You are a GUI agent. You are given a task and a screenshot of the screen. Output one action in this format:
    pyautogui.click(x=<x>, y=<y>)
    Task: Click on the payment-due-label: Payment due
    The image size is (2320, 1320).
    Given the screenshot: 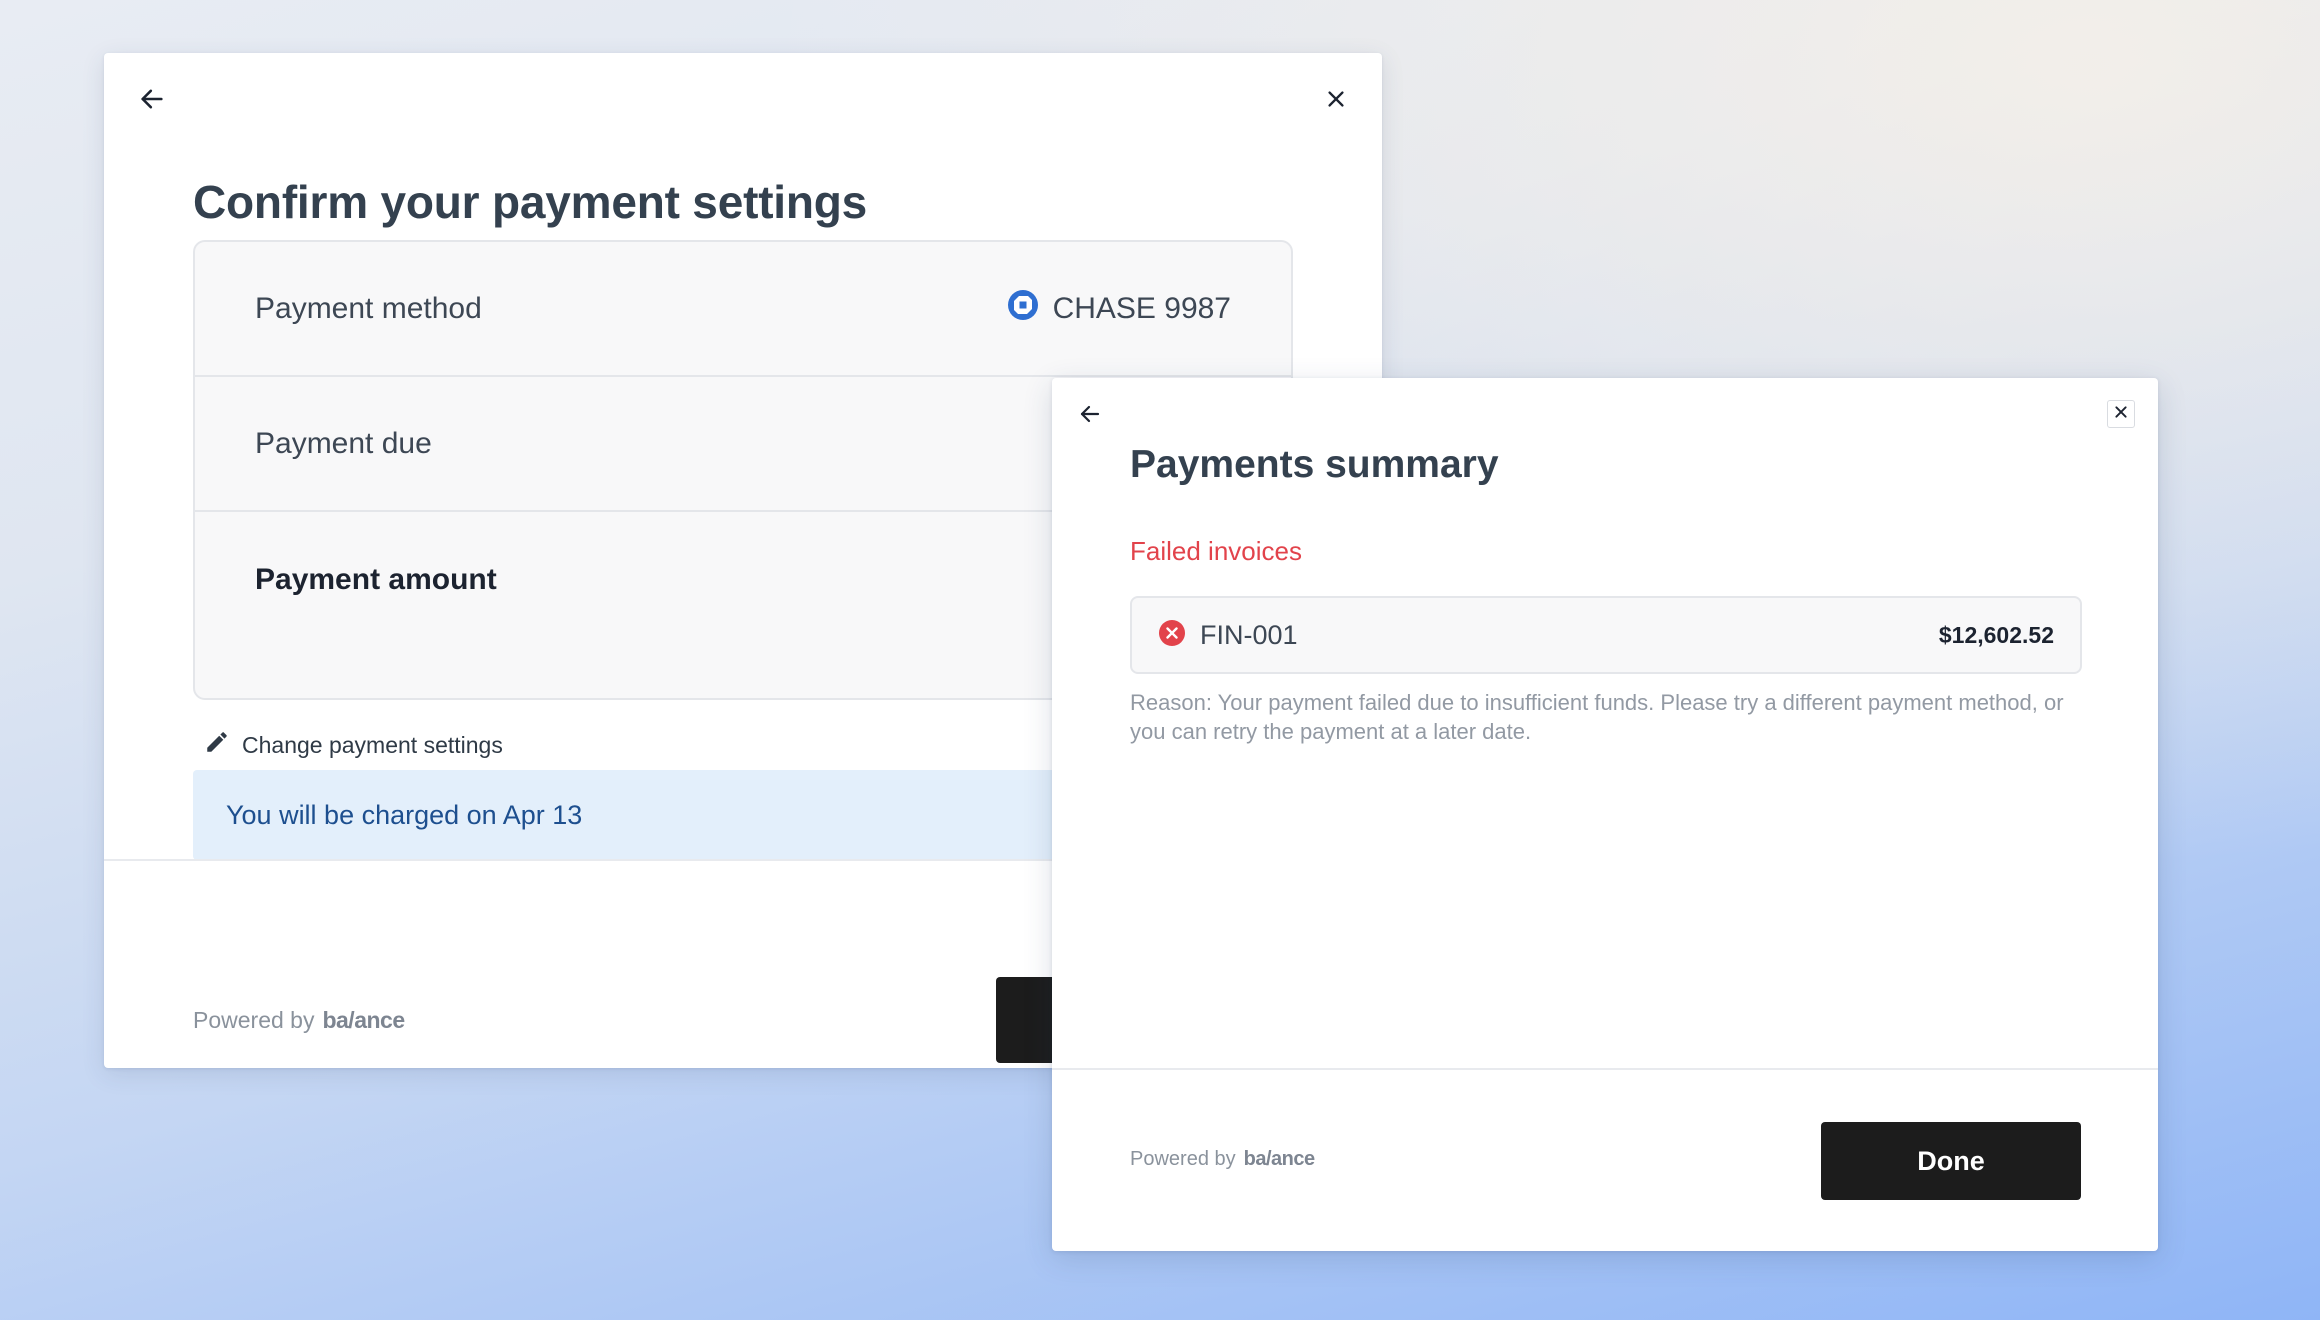 What is the action you would take?
    pyautogui.click(x=343, y=443)
    